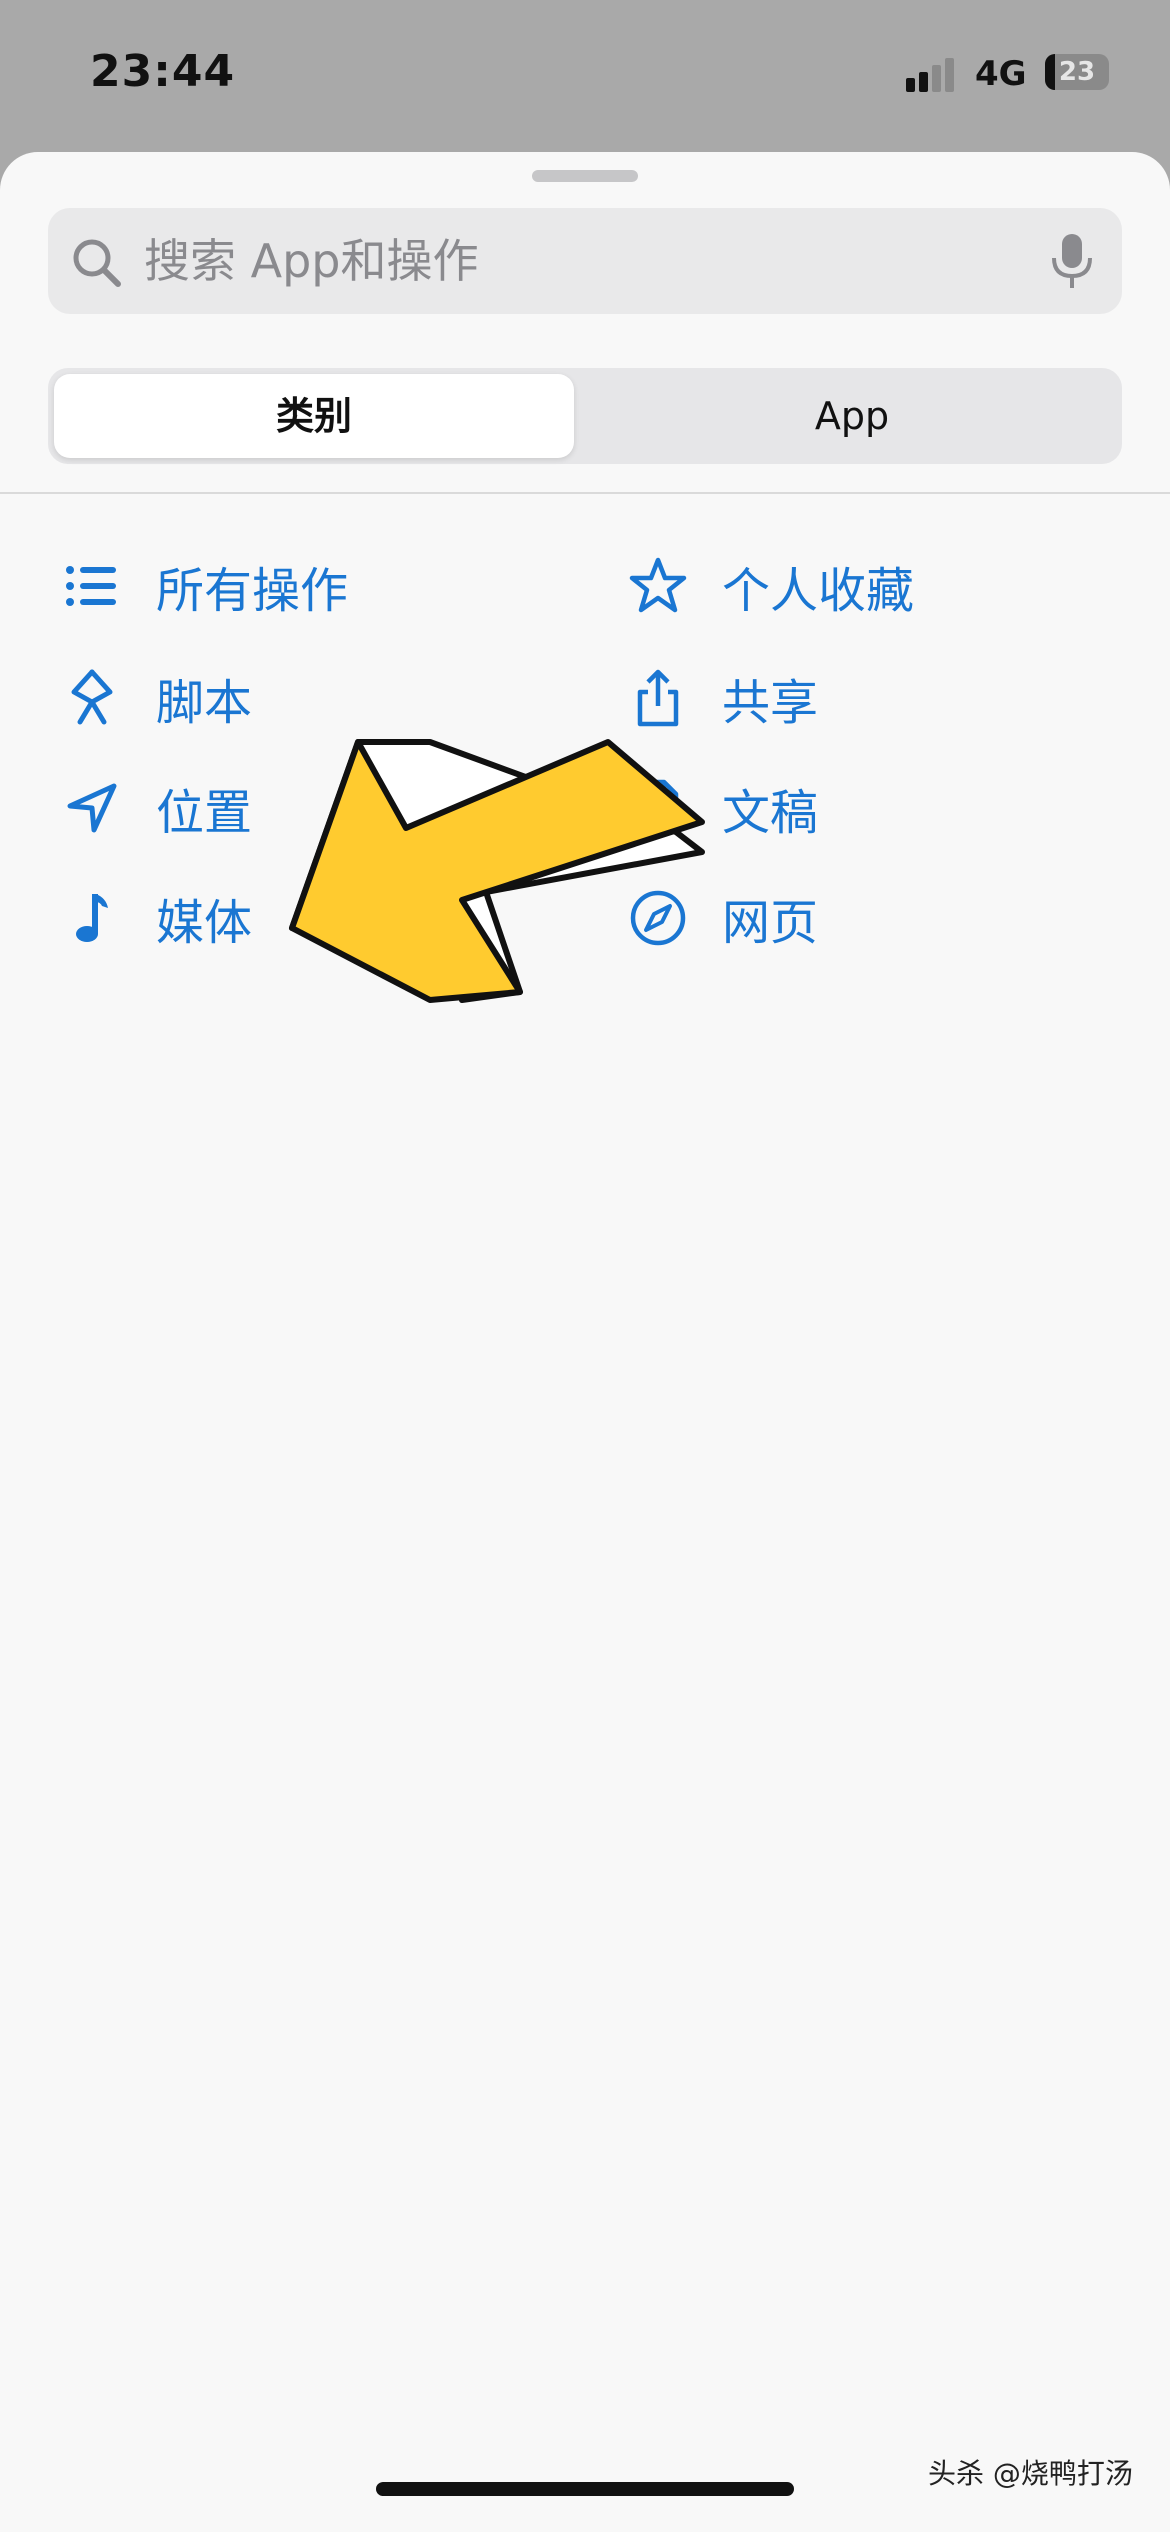  Describe the element at coordinates (1030, 2473) in the screenshot. I see `watermark: 头杀 @烧鸭打汤` at that location.